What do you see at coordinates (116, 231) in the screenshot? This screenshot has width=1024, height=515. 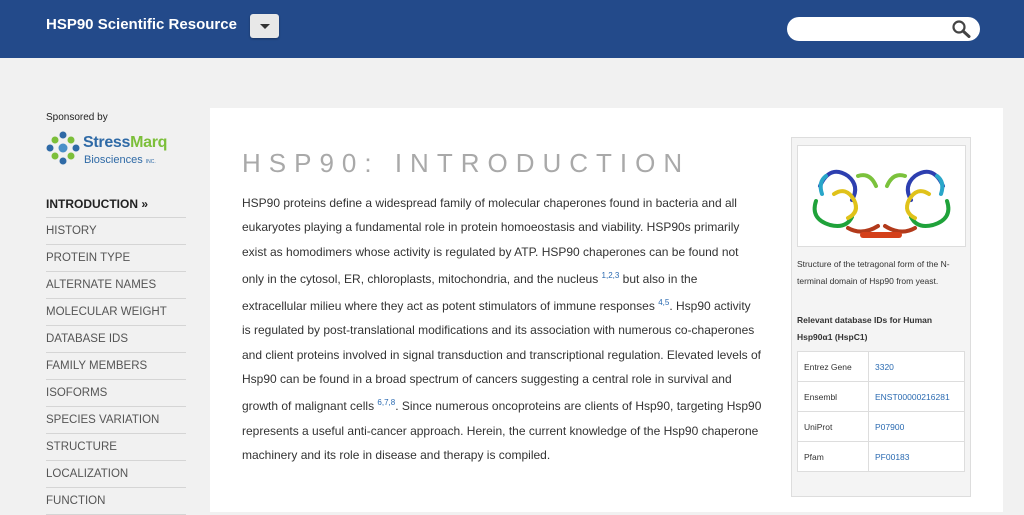 I see `nav-item-history: HISTORY` at bounding box center [116, 231].